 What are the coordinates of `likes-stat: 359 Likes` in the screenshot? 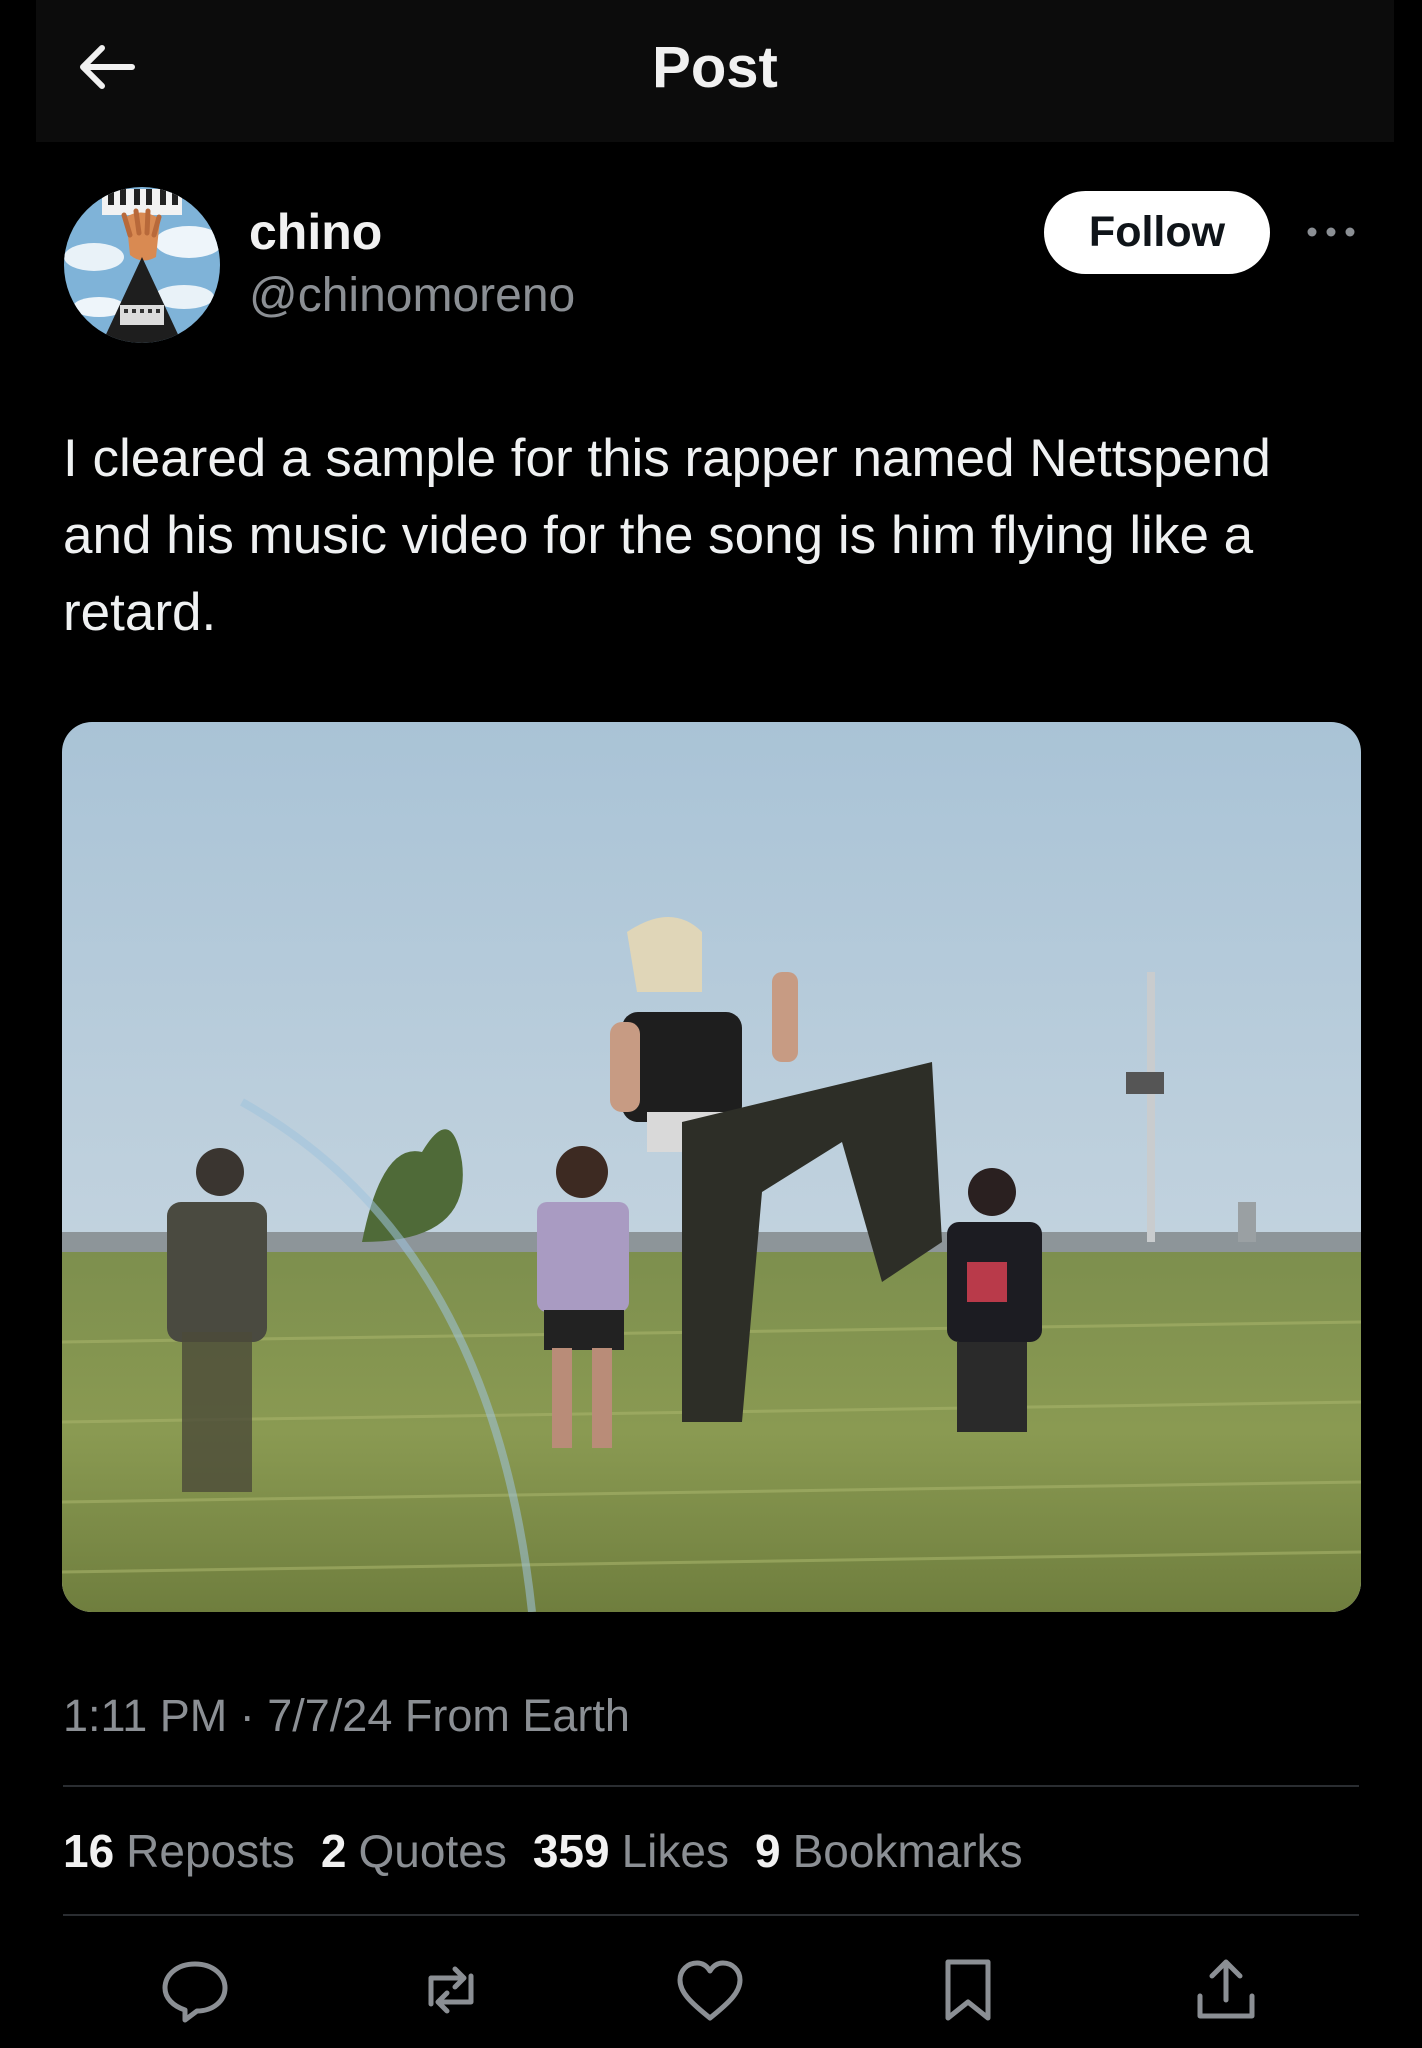 It's located at (631, 1851).